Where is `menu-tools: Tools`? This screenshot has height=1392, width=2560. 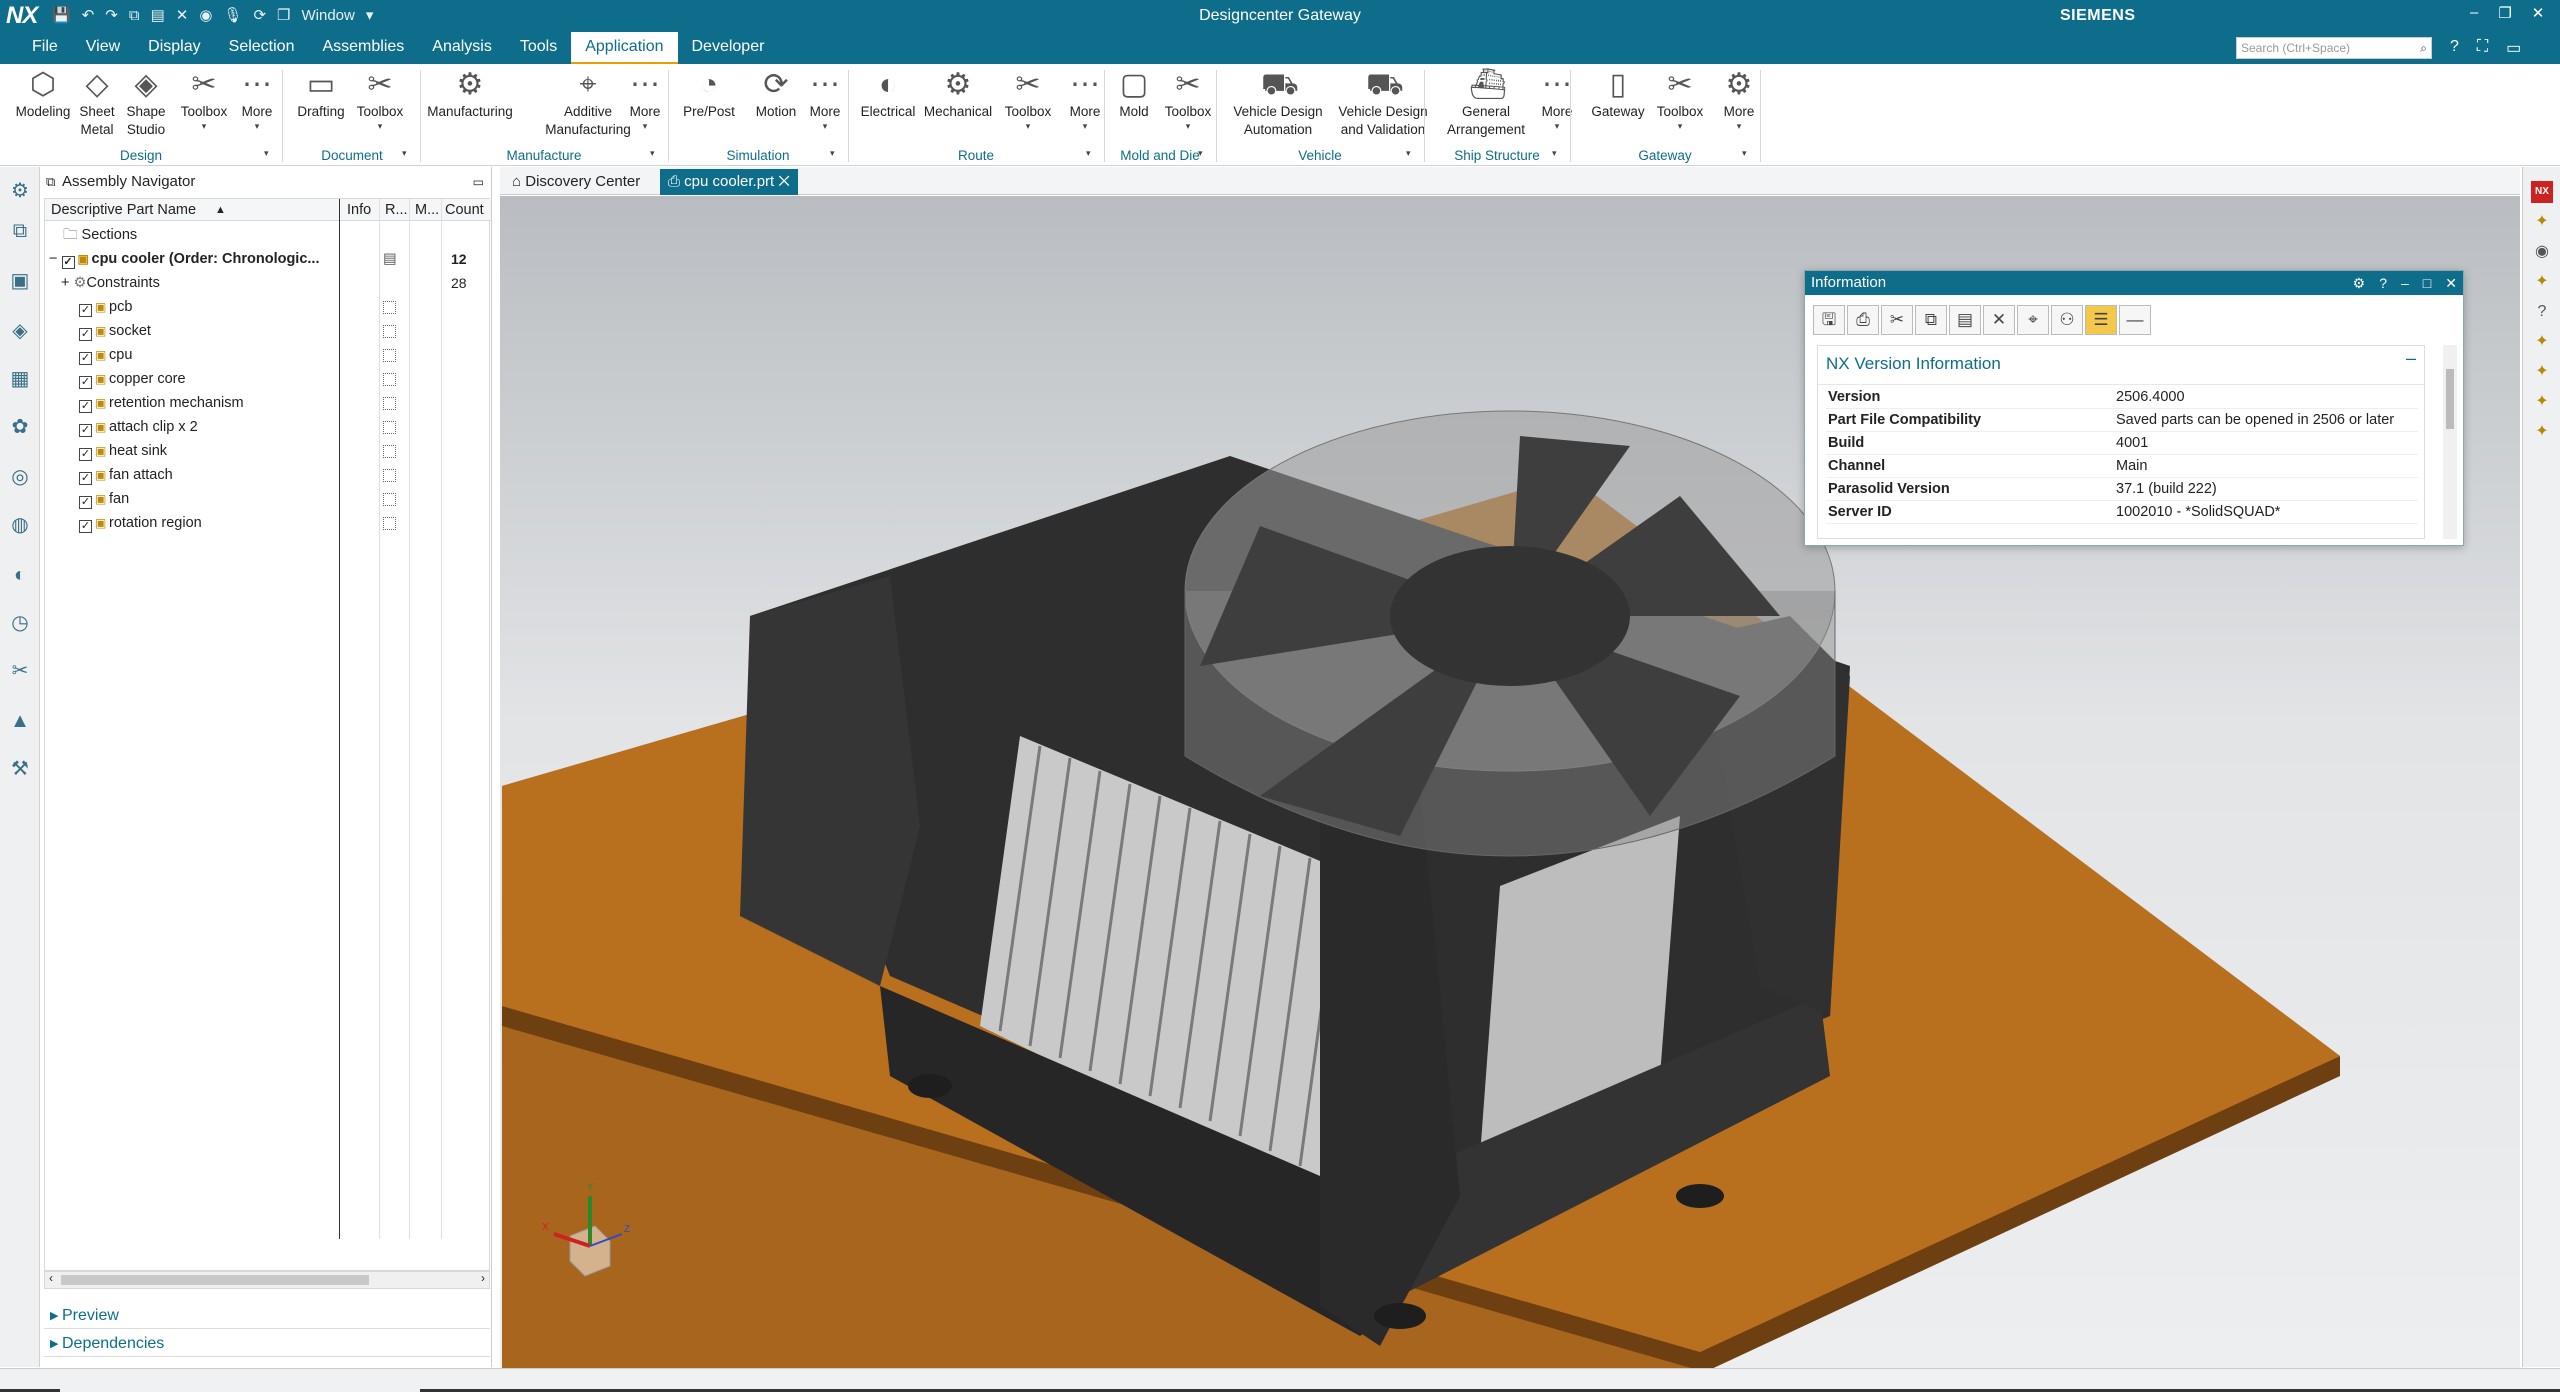 menu-tools: Tools is located at coordinates (538, 48).